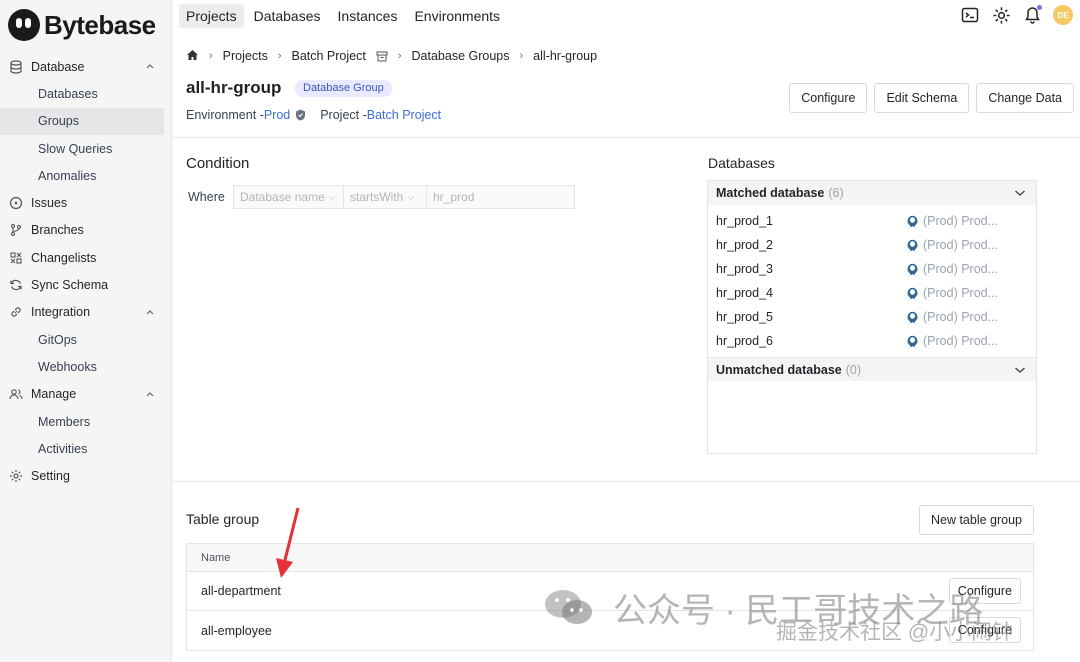 The image size is (1080, 662). Describe the element at coordinates (404, 115) in the screenshot. I see `project-link: Batch Project` at that location.